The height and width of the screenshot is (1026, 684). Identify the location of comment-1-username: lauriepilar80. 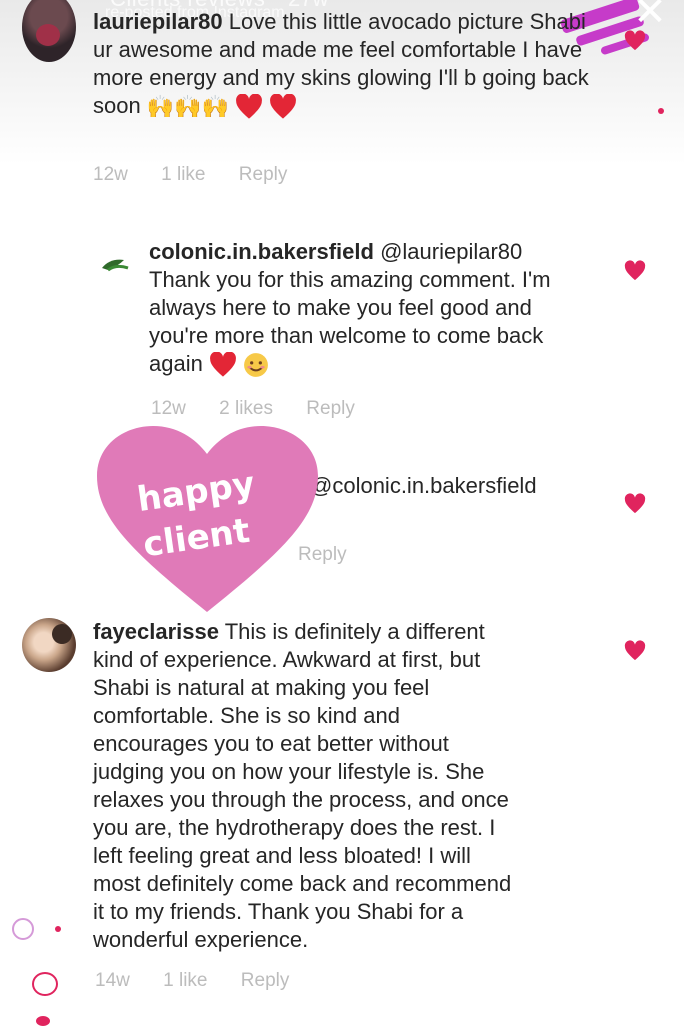
(158, 21).